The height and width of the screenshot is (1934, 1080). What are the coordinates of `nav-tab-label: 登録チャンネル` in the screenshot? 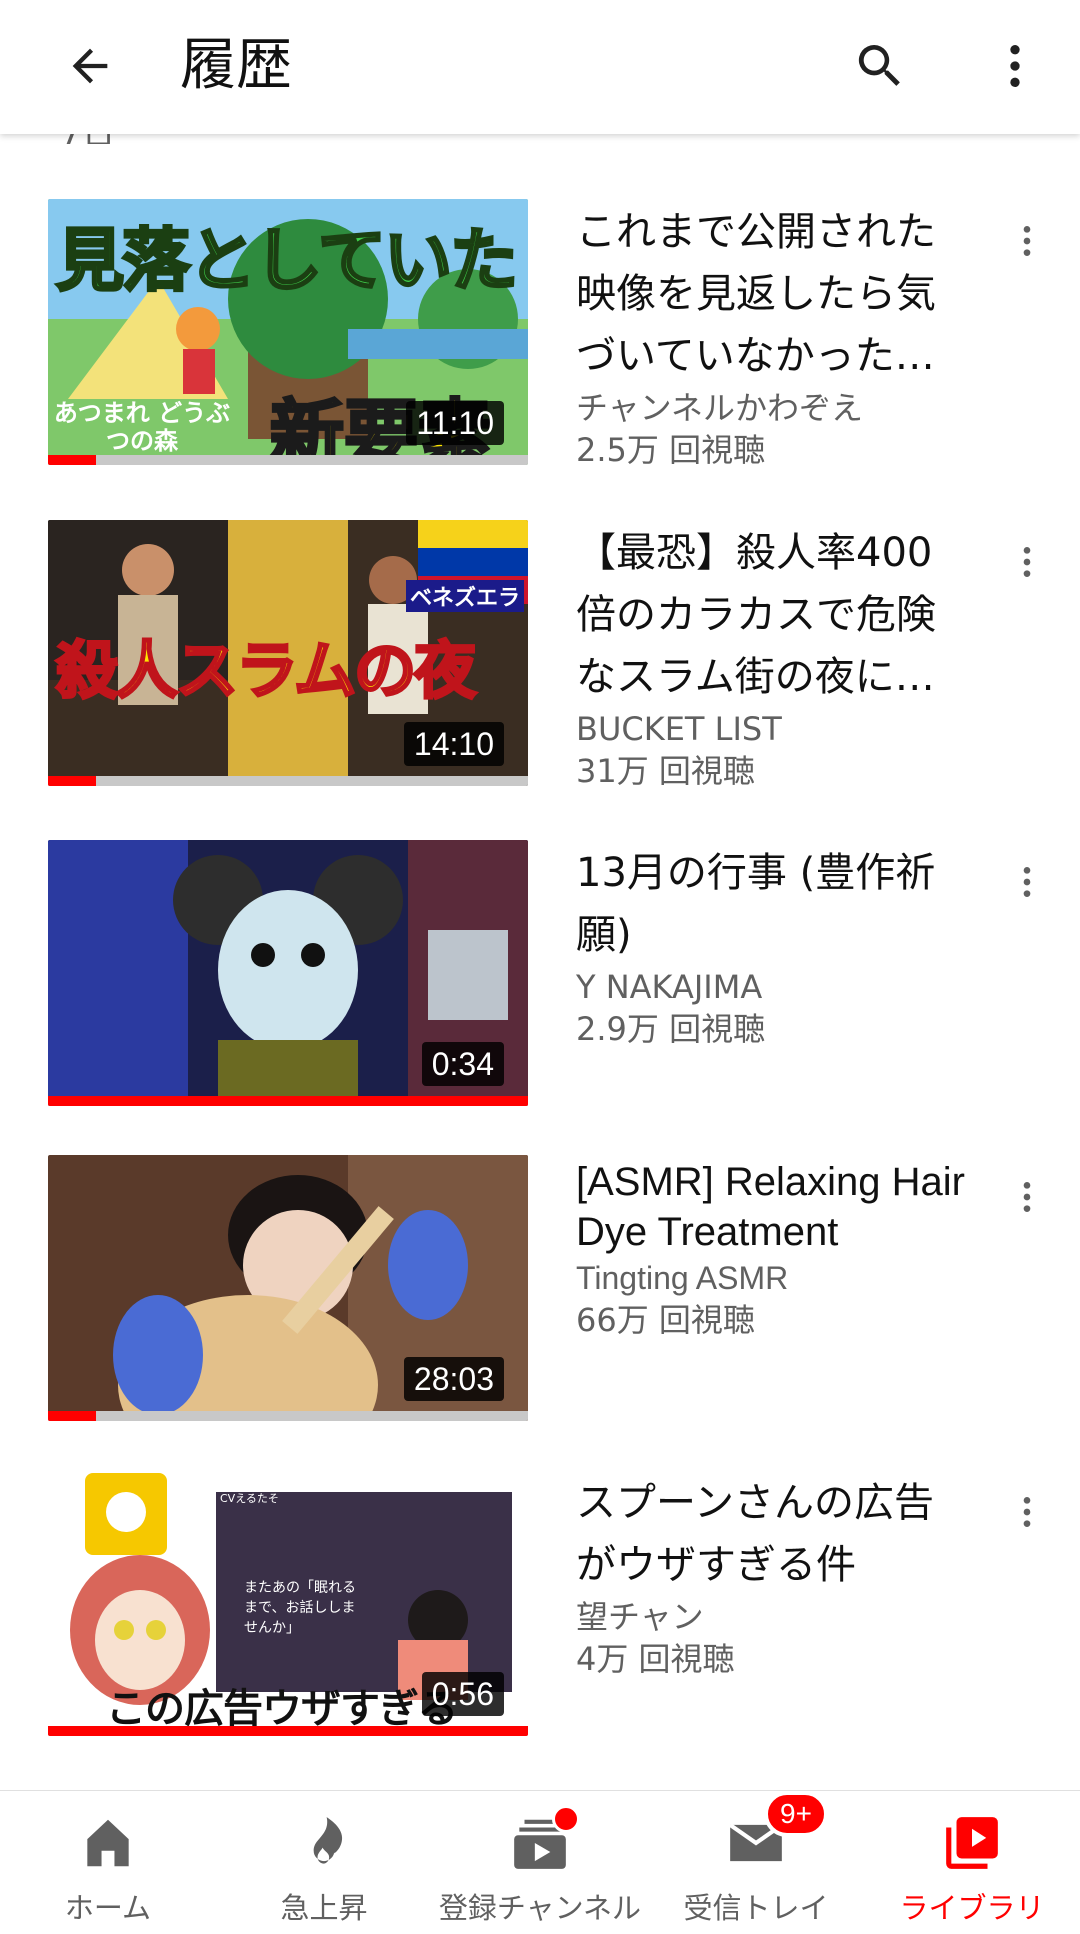 It's located at (540, 1908).